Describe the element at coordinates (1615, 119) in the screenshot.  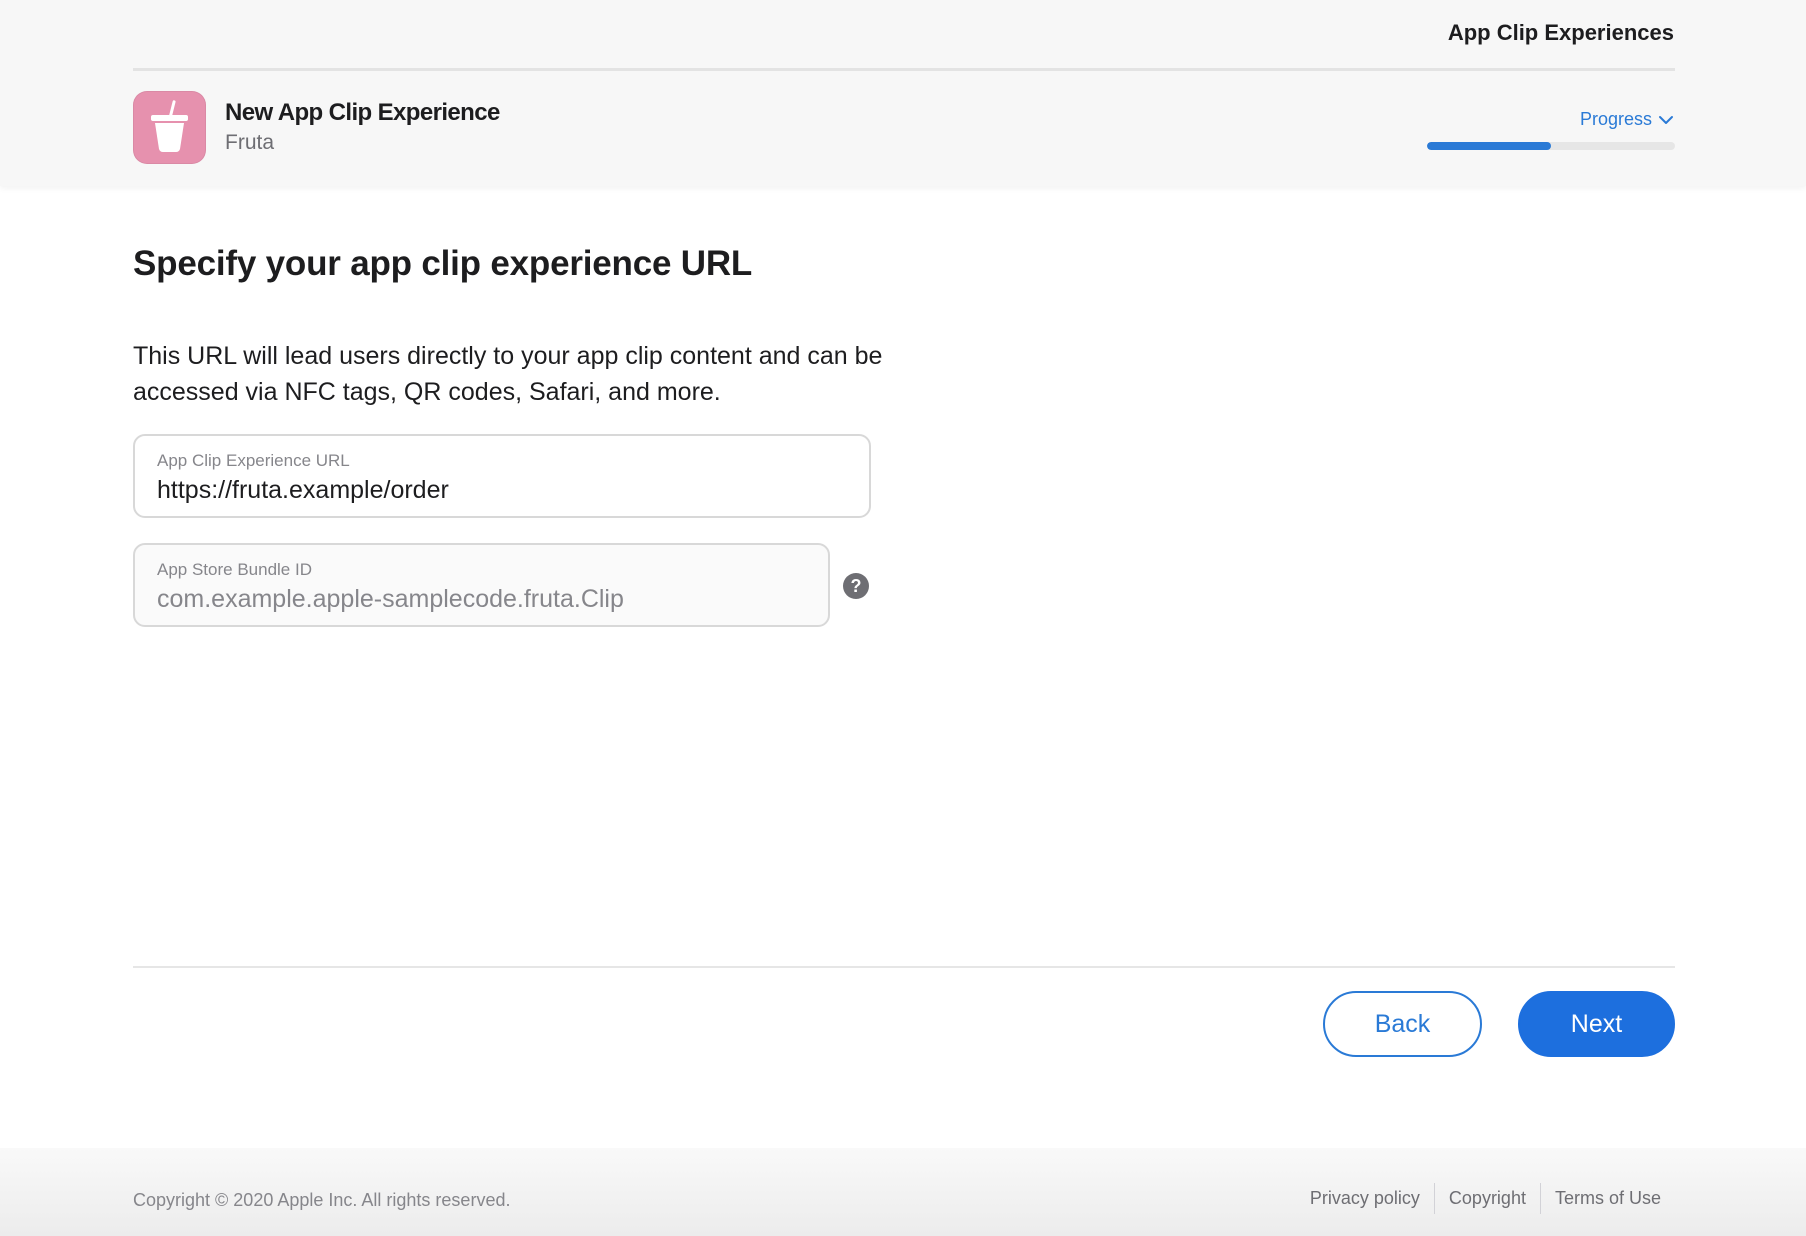
I see `progress-label: Progress` at that location.